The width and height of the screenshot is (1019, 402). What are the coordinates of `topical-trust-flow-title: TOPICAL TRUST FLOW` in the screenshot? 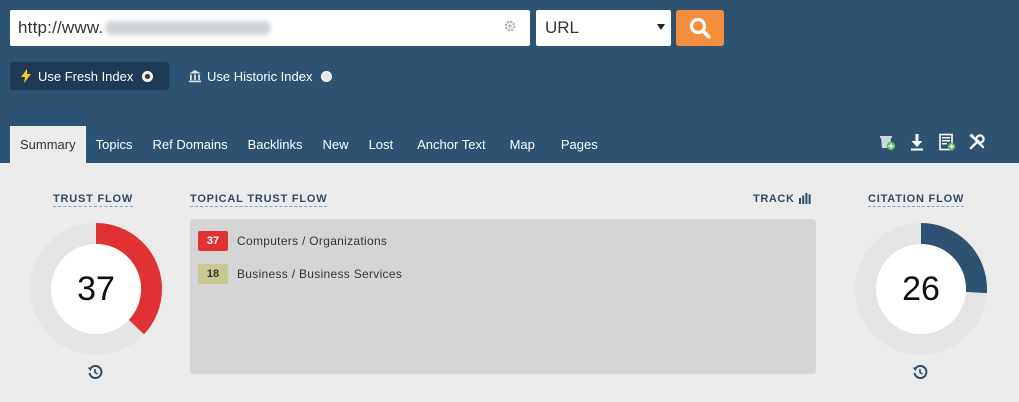 It's located at (259, 200).